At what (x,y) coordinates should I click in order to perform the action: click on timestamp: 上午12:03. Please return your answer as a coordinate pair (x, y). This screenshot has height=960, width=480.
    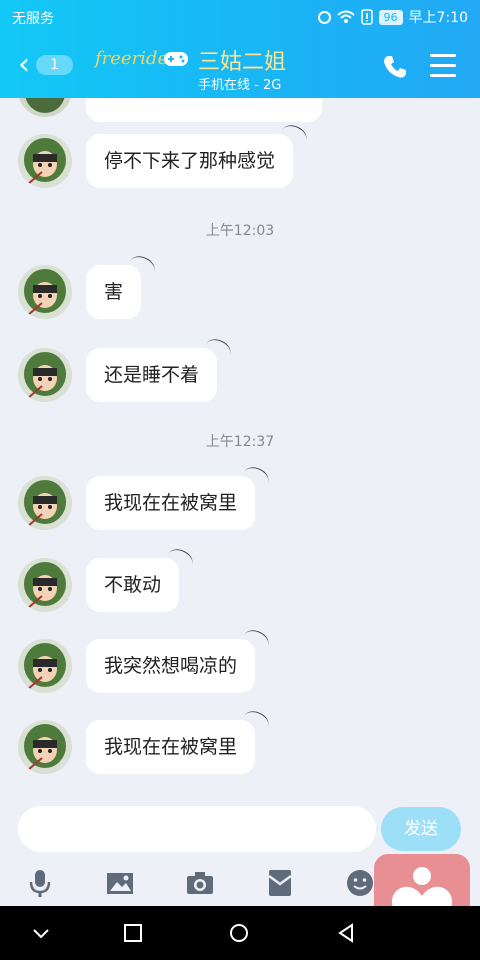
    Looking at the image, I should click on (240, 231).